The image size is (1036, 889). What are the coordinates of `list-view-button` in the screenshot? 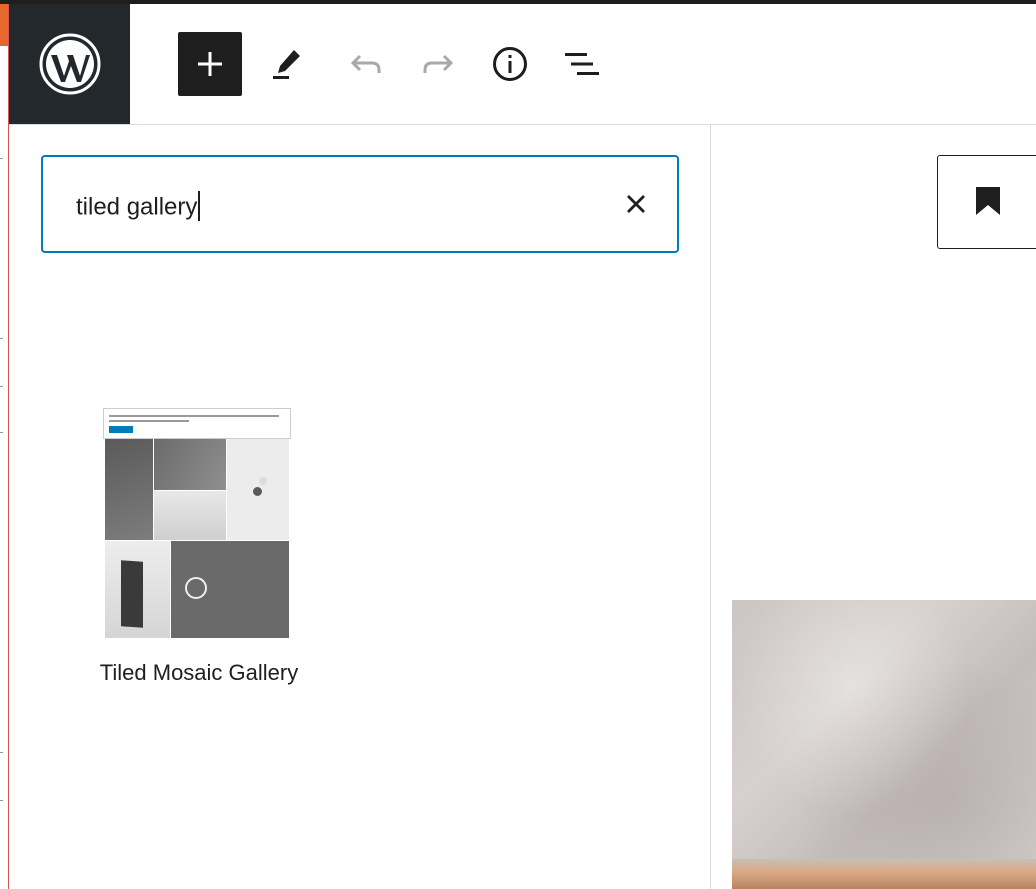 It's located at (582, 64).